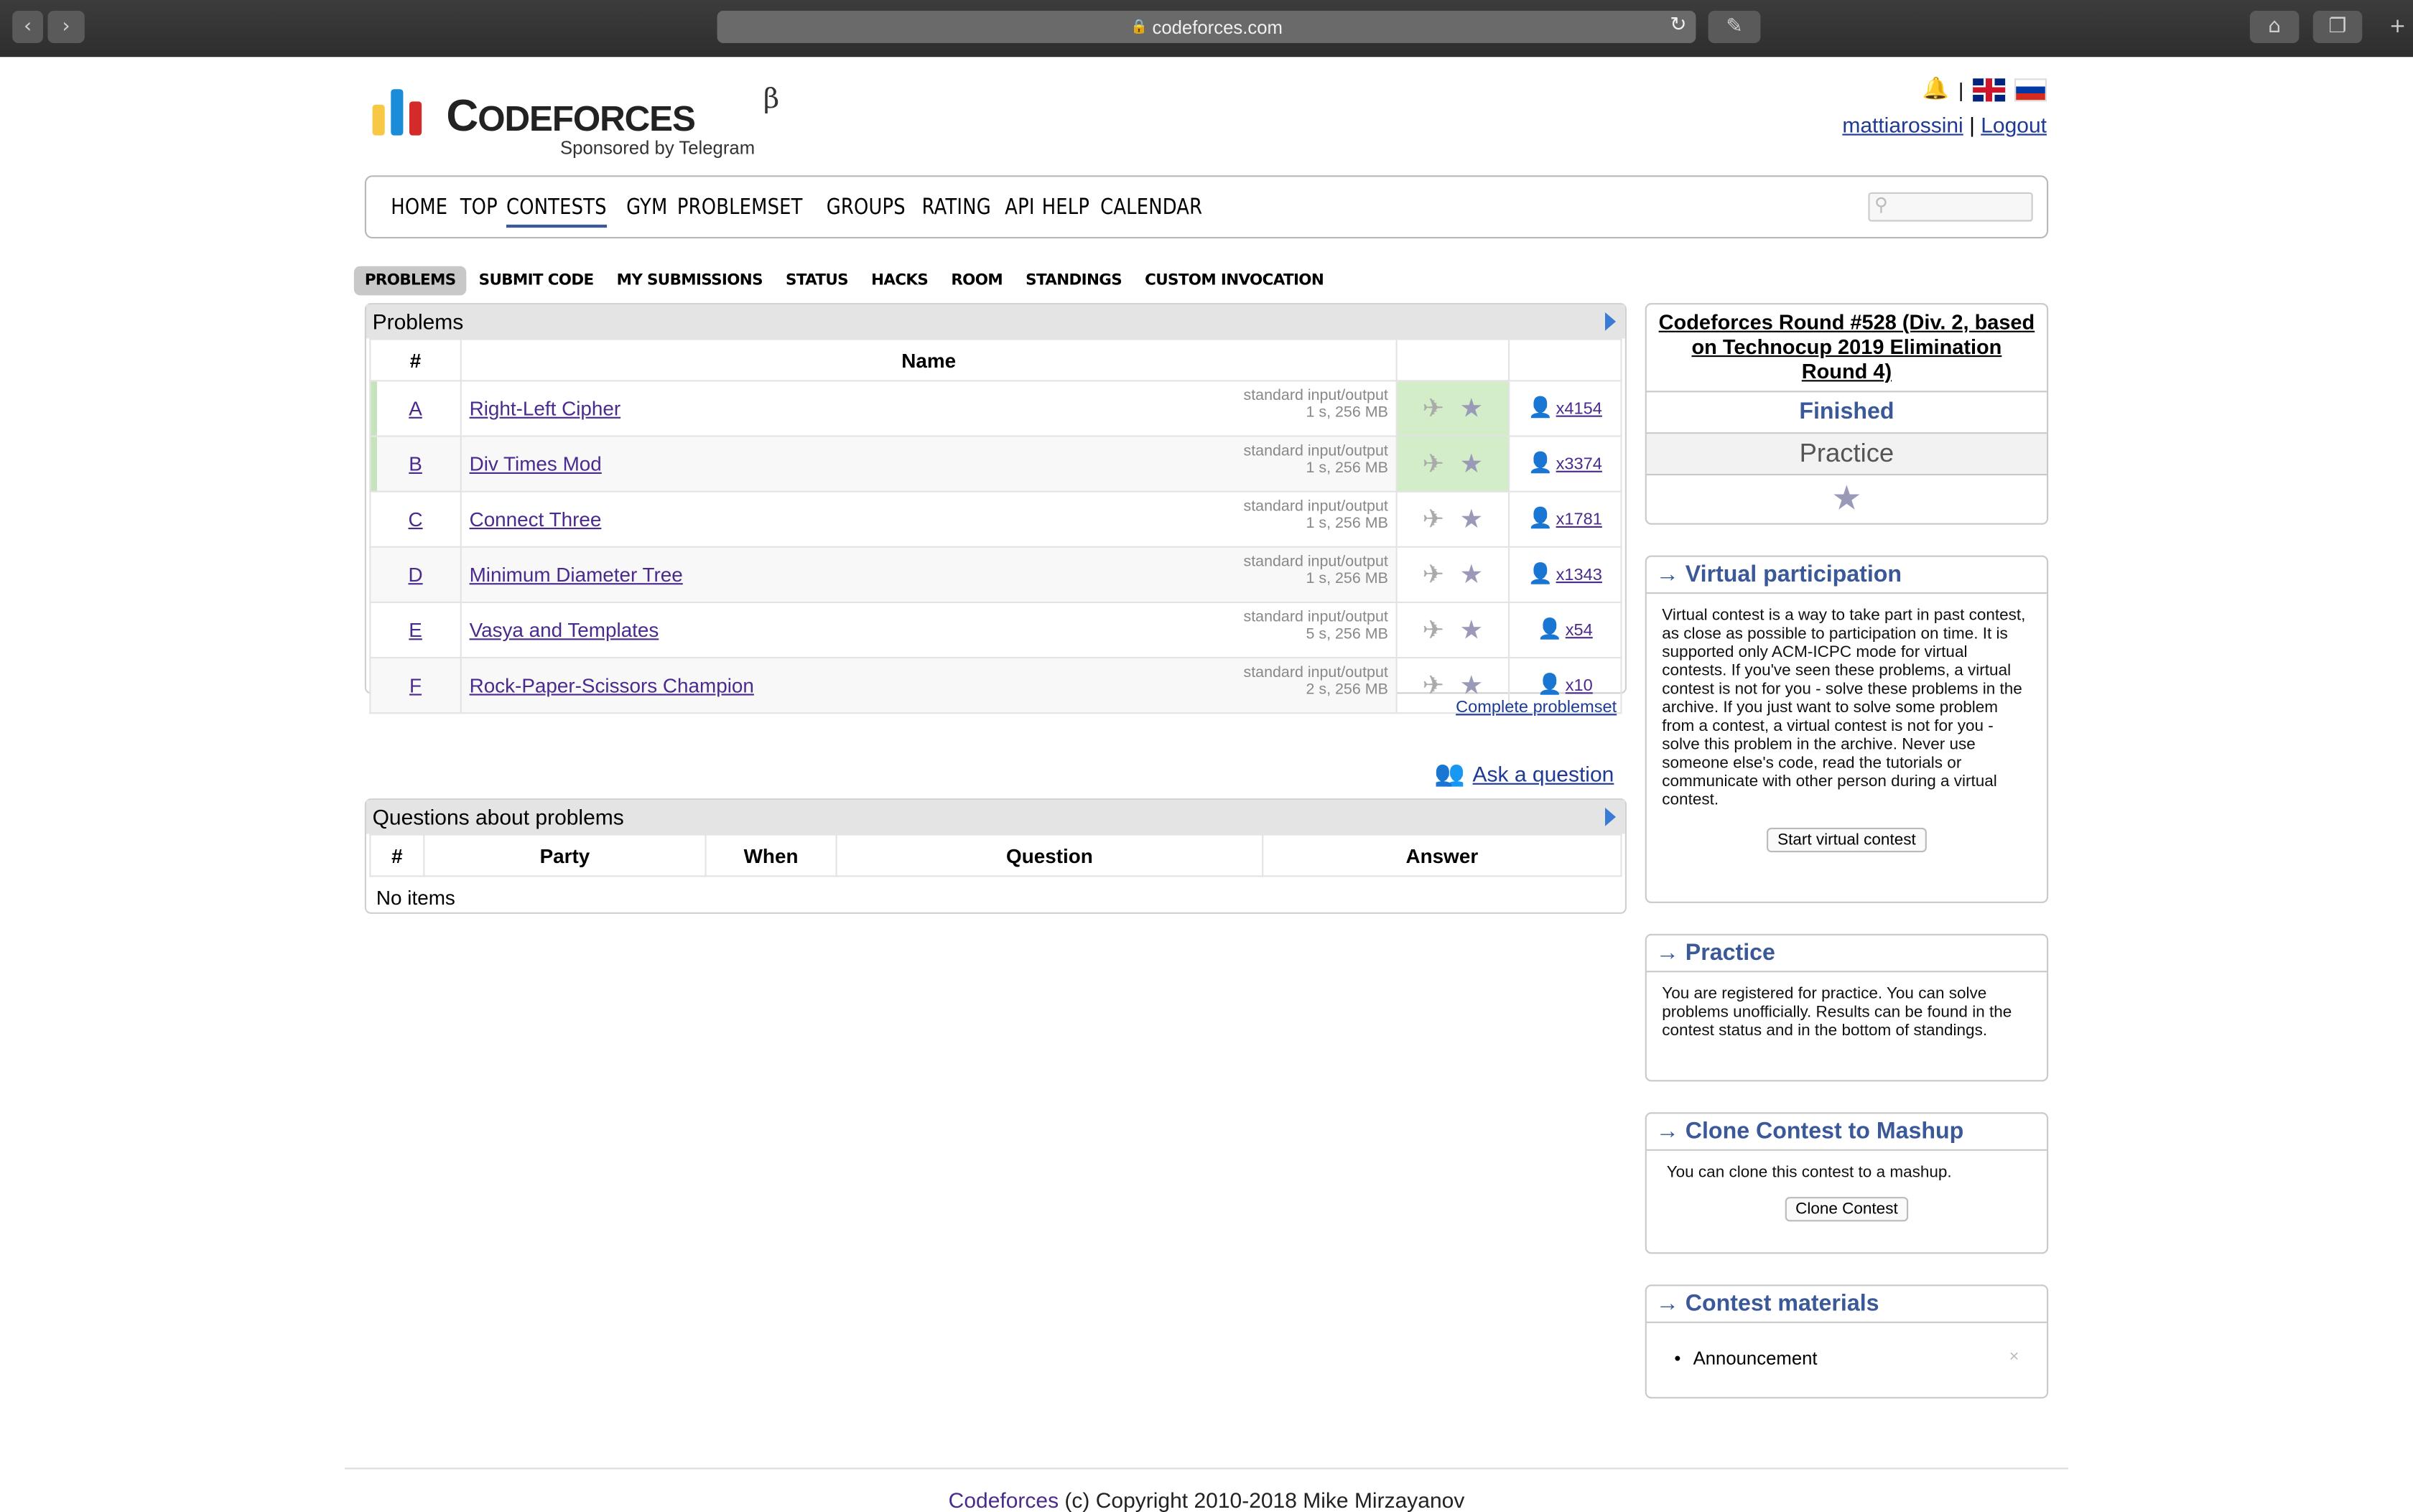 The image size is (2413, 1512). What do you see at coordinates (977, 281) in the screenshot?
I see `tab-room: ROOM` at bounding box center [977, 281].